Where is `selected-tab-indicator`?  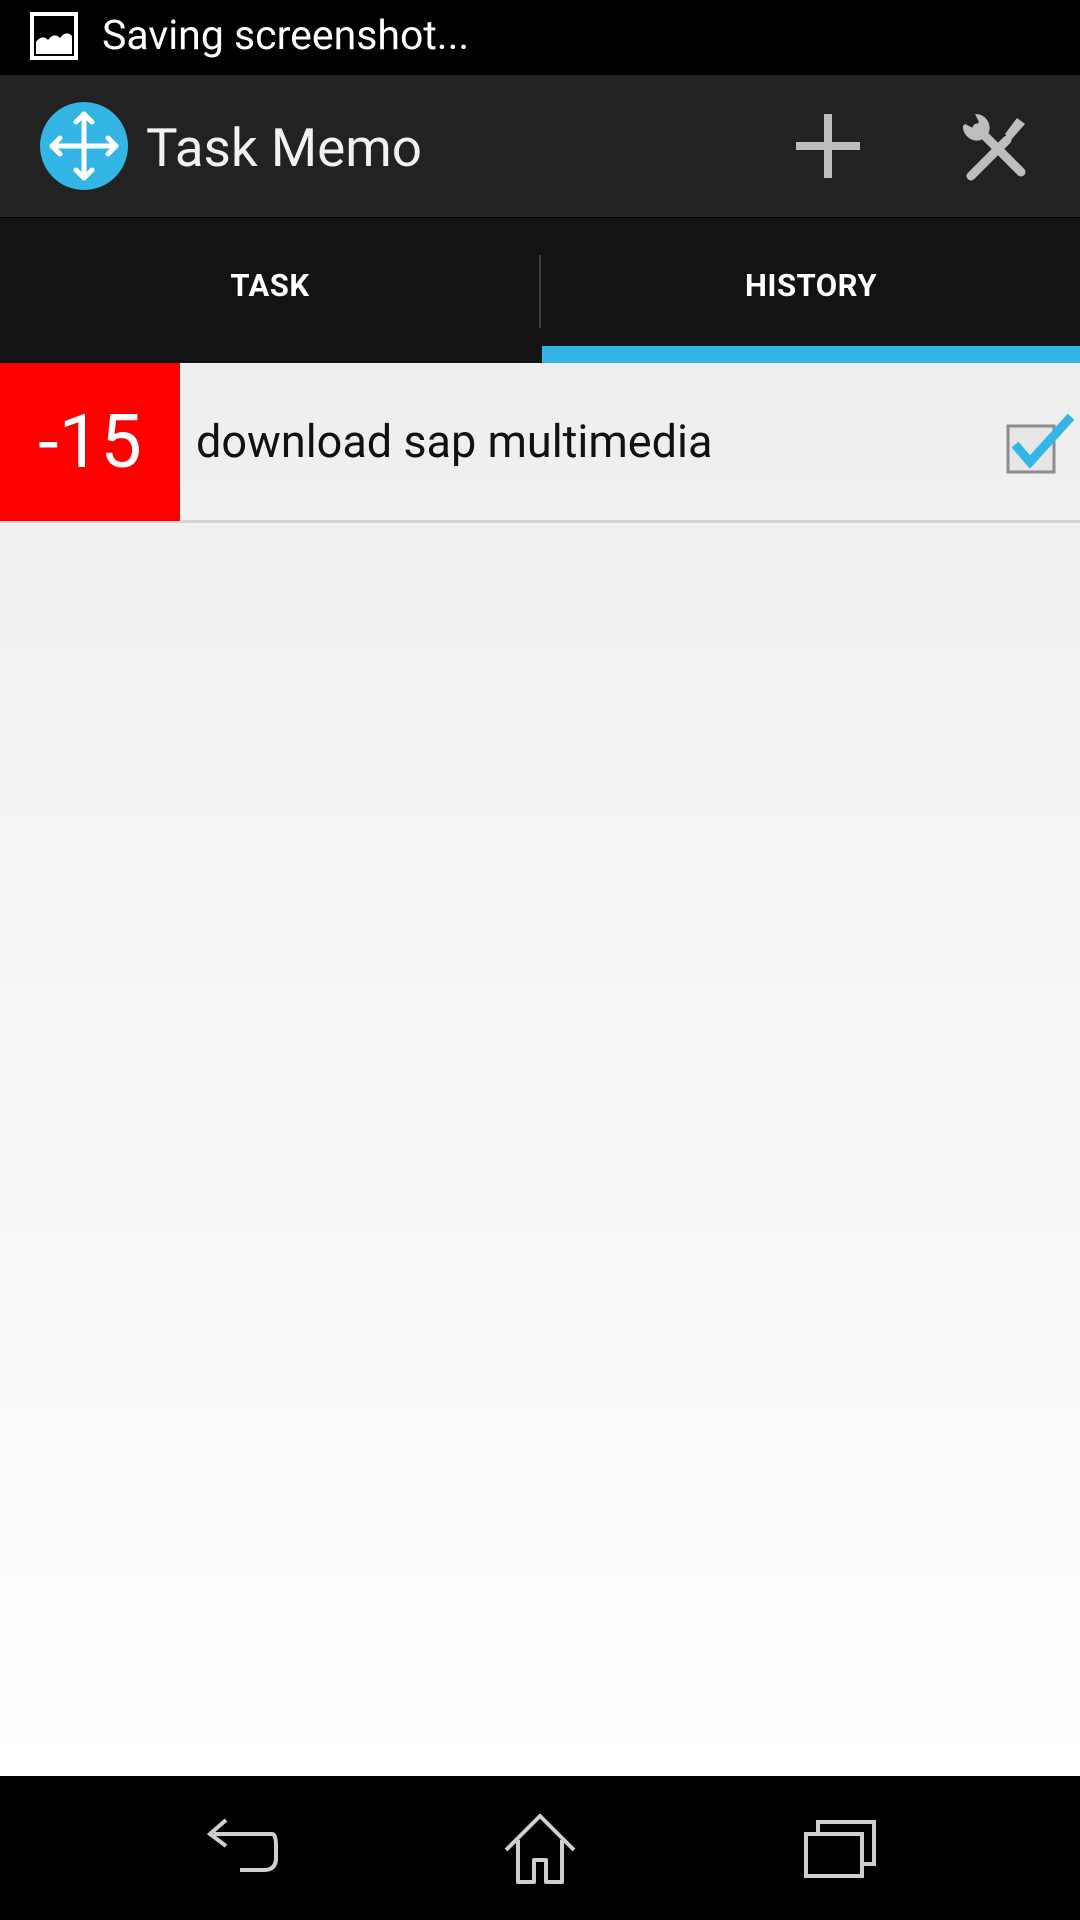
selected-tab-indicator is located at coordinates (811, 354).